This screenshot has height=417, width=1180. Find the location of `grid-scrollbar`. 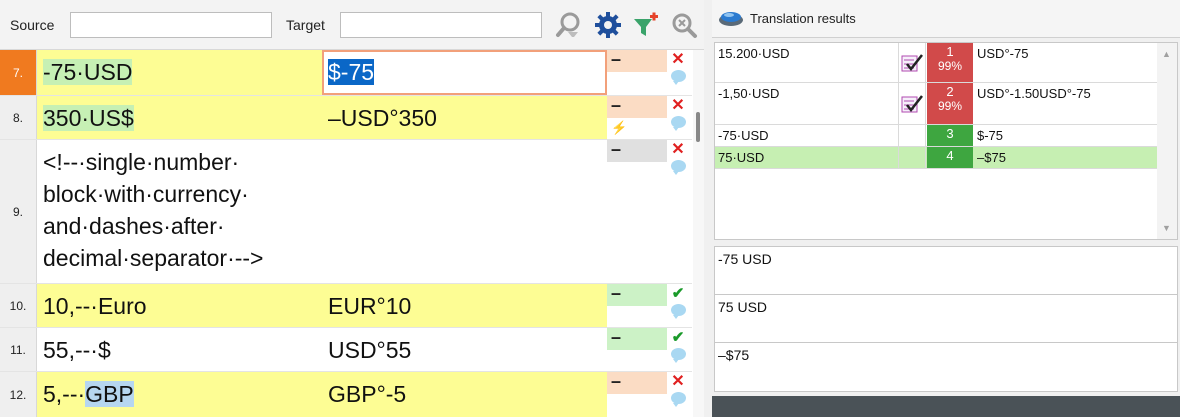

grid-scrollbar is located at coordinates (698, 233).